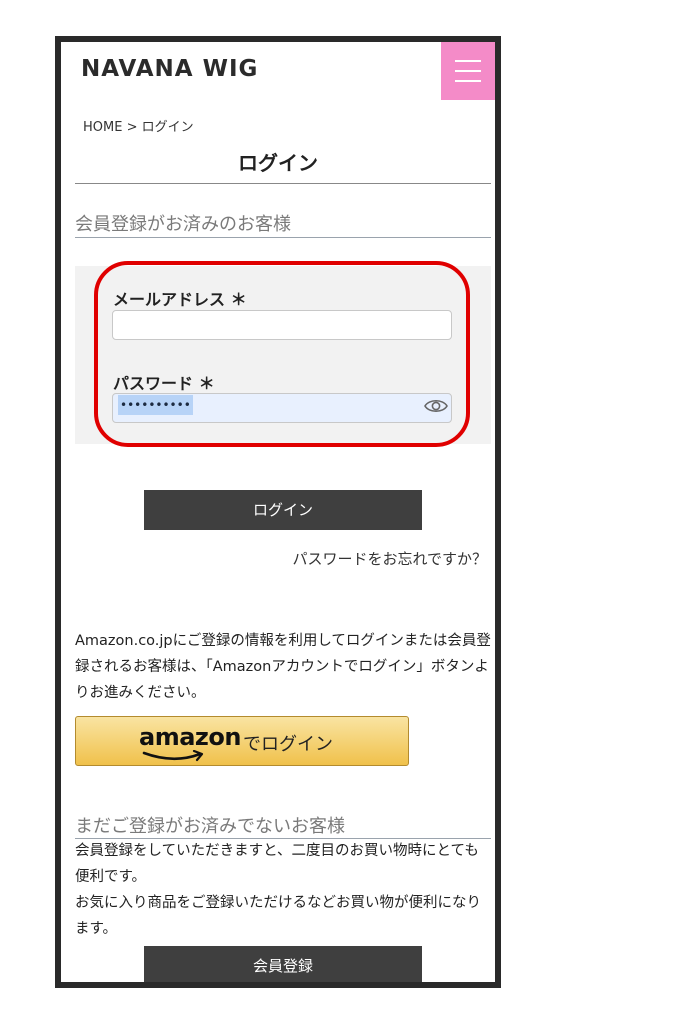 The image size is (700, 1024). Describe the element at coordinates (283, 237) in the screenshot. I see `member-section-divider` at that location.